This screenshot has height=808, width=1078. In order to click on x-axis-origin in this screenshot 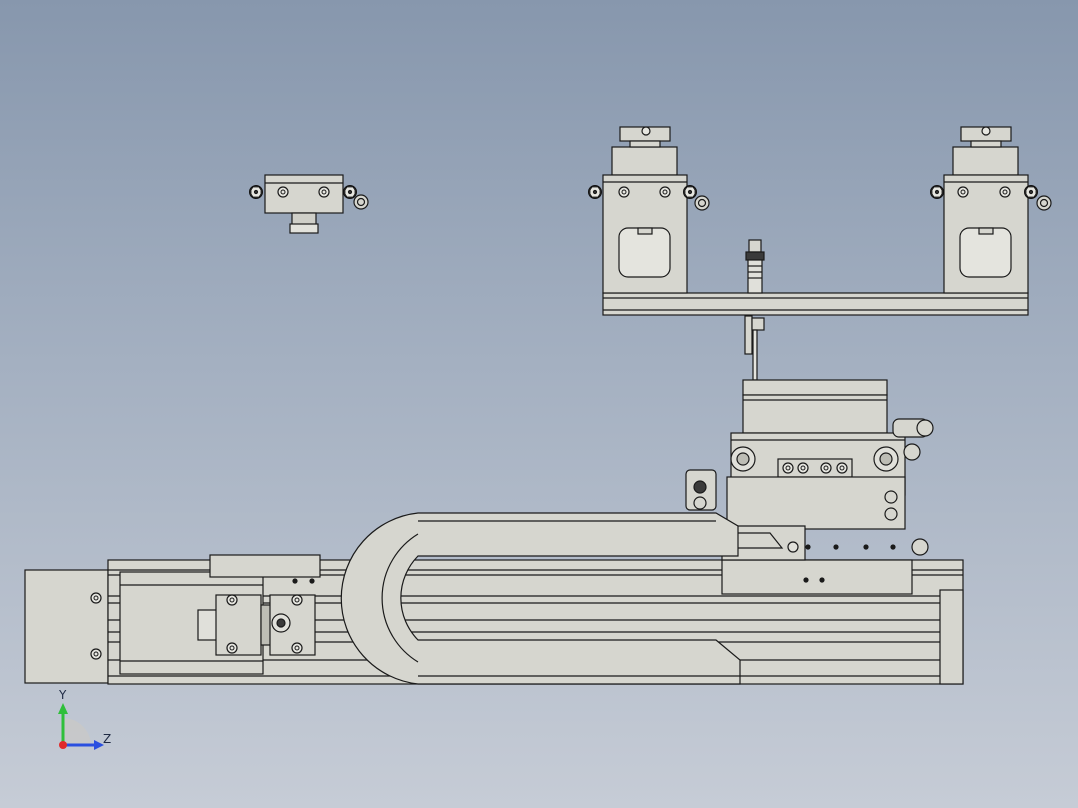, I will do `click(63, 745)`.